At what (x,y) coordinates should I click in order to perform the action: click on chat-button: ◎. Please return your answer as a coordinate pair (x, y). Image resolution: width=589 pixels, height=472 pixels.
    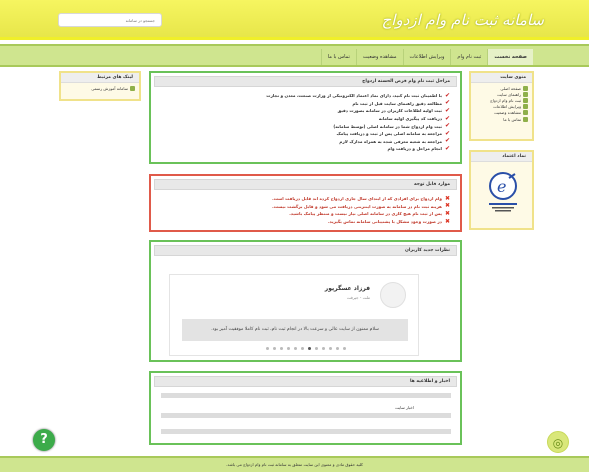
    Looking at the image, I should click on (558, 442).